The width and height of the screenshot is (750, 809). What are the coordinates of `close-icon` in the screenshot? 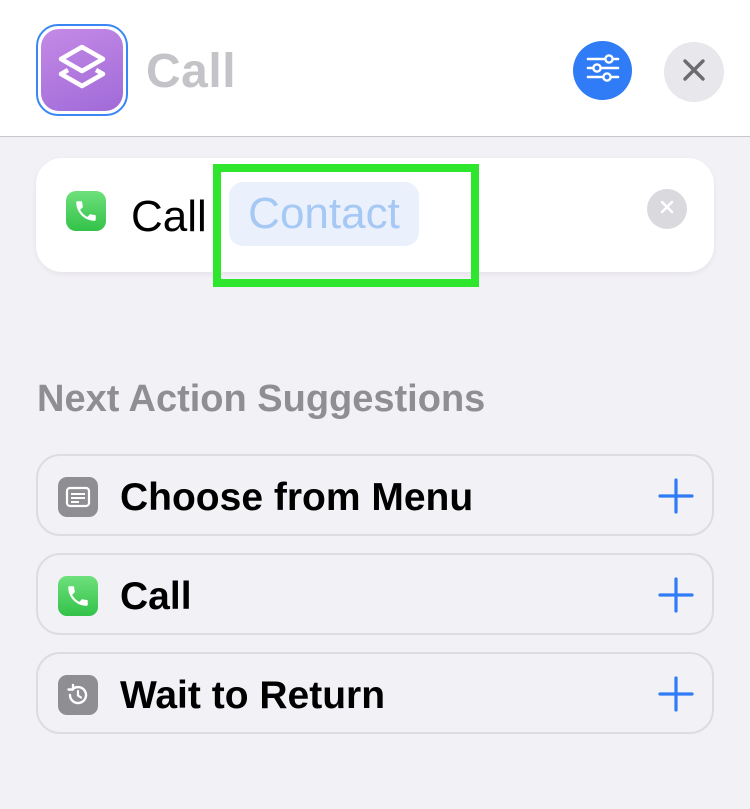 It's located at (694, 72).